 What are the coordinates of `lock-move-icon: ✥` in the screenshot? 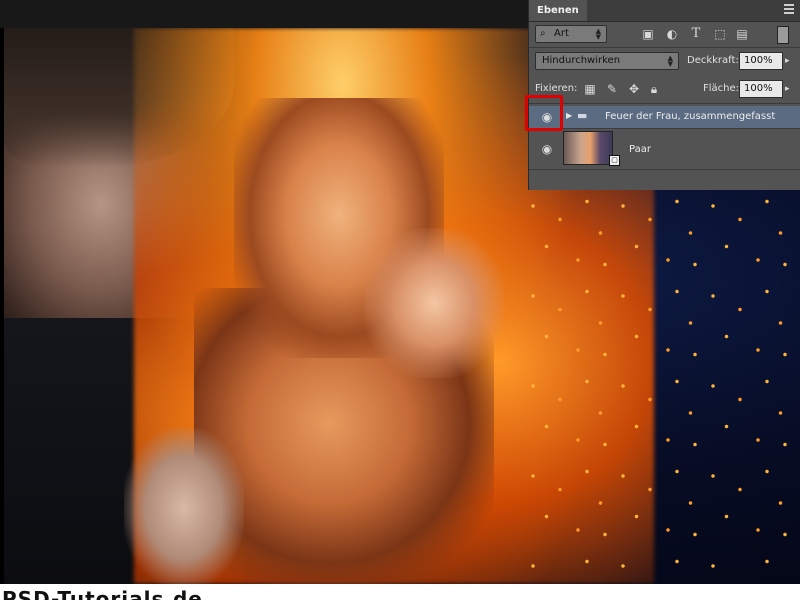 It's located at (634, 89).